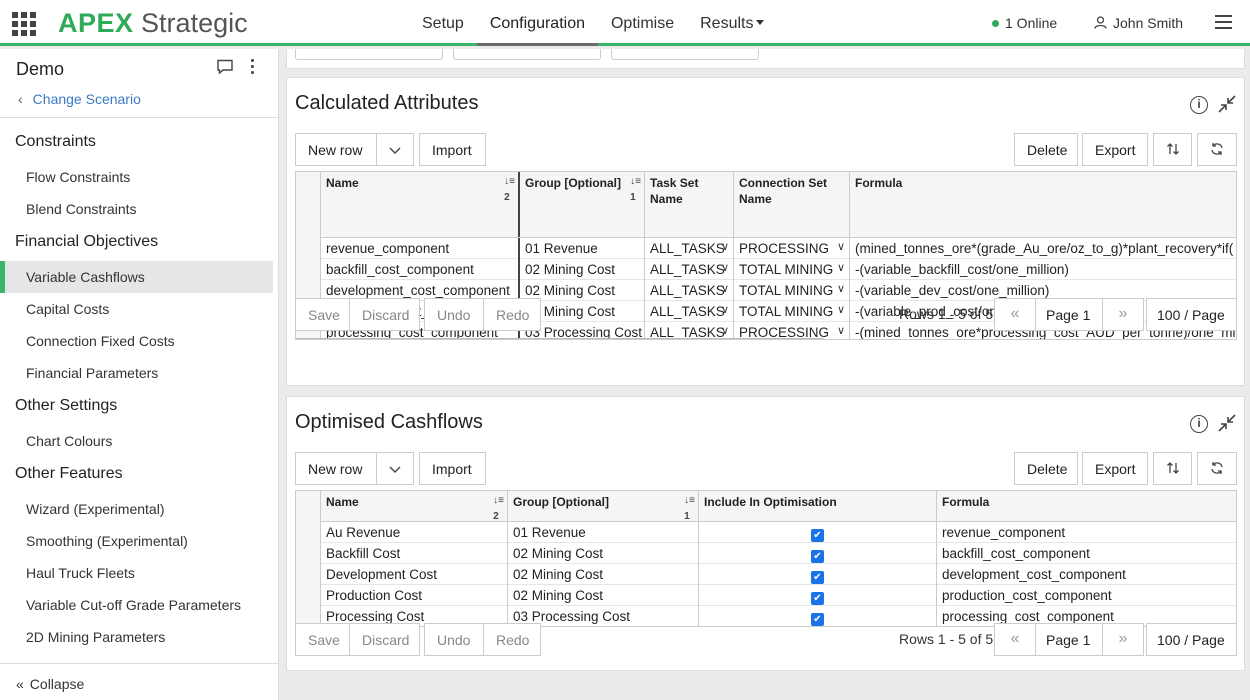 This screenshot has width=1250, height=700. I want to click on cell-formula: revenue_component, so click(1086, 532).